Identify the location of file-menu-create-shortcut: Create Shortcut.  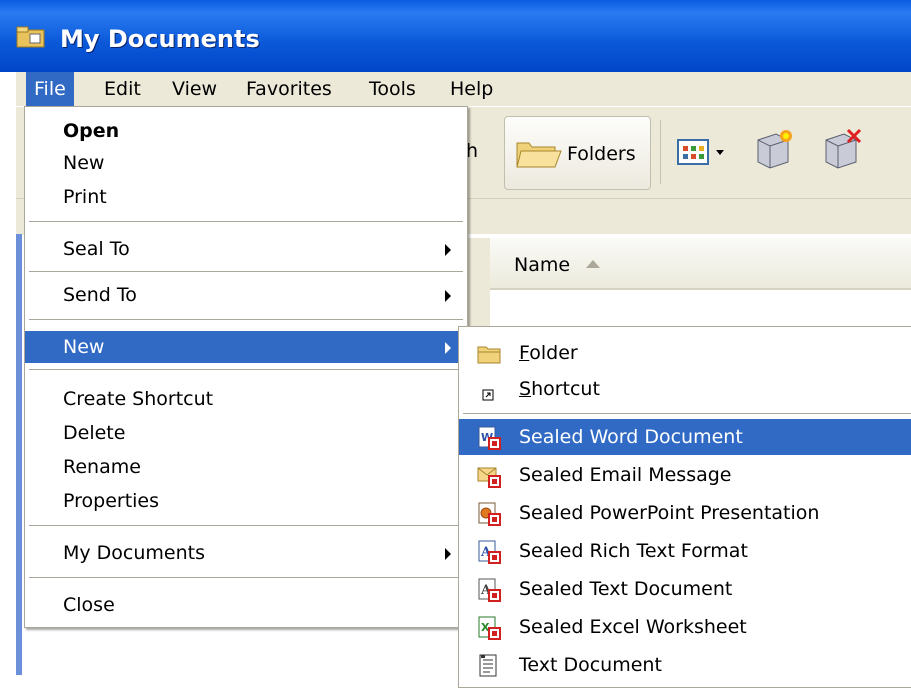
(246, 399).